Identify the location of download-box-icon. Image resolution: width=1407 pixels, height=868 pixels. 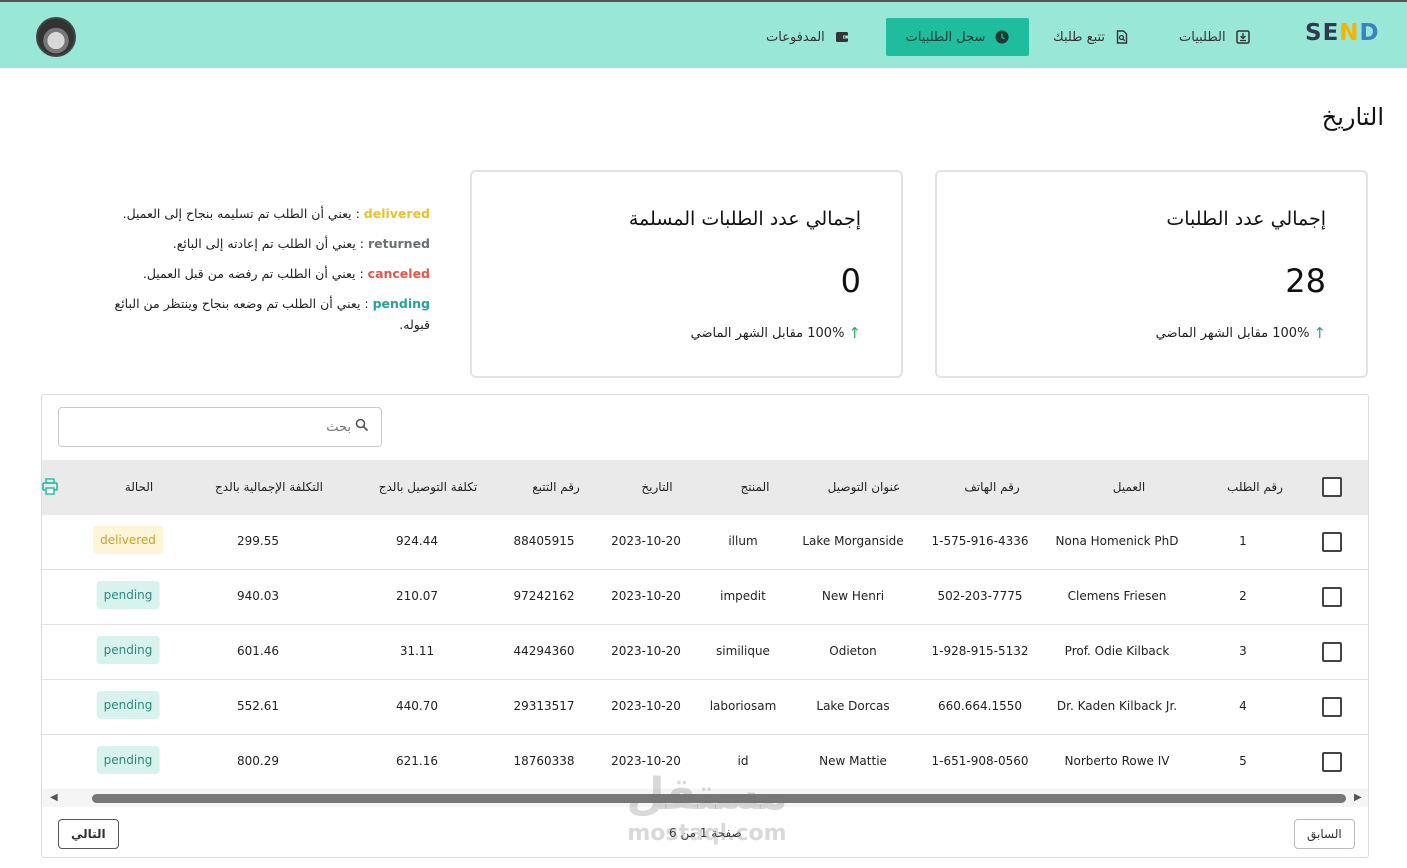
(1242, 37).